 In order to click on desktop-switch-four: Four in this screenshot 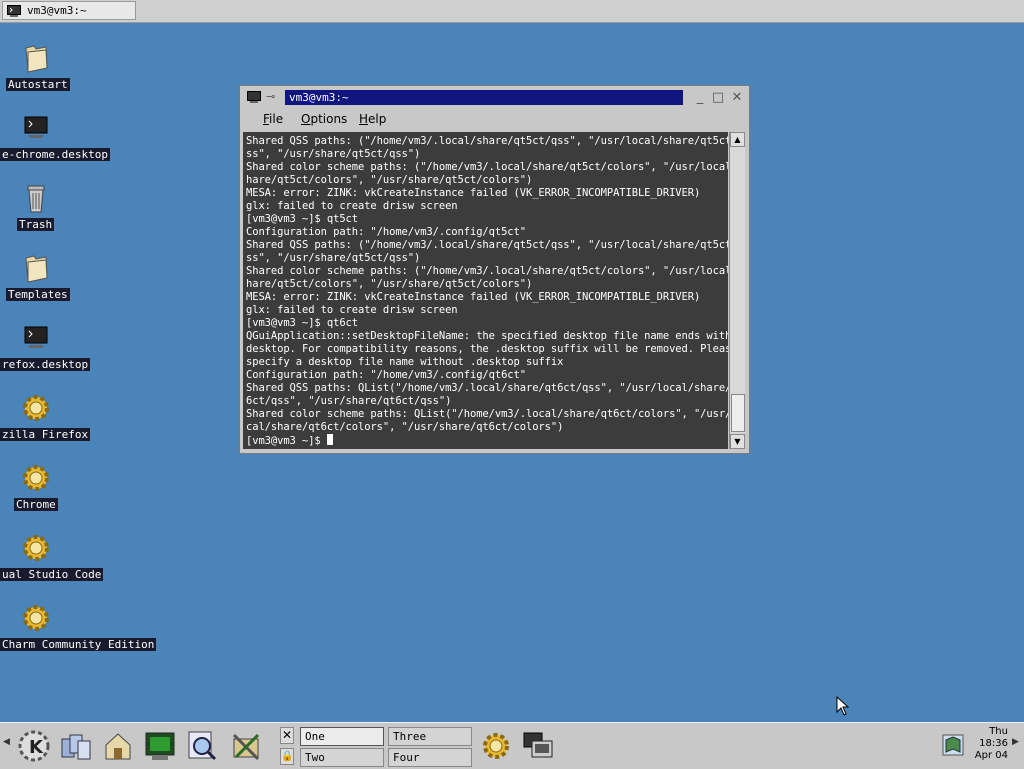, I will do `click(430, 757)`.